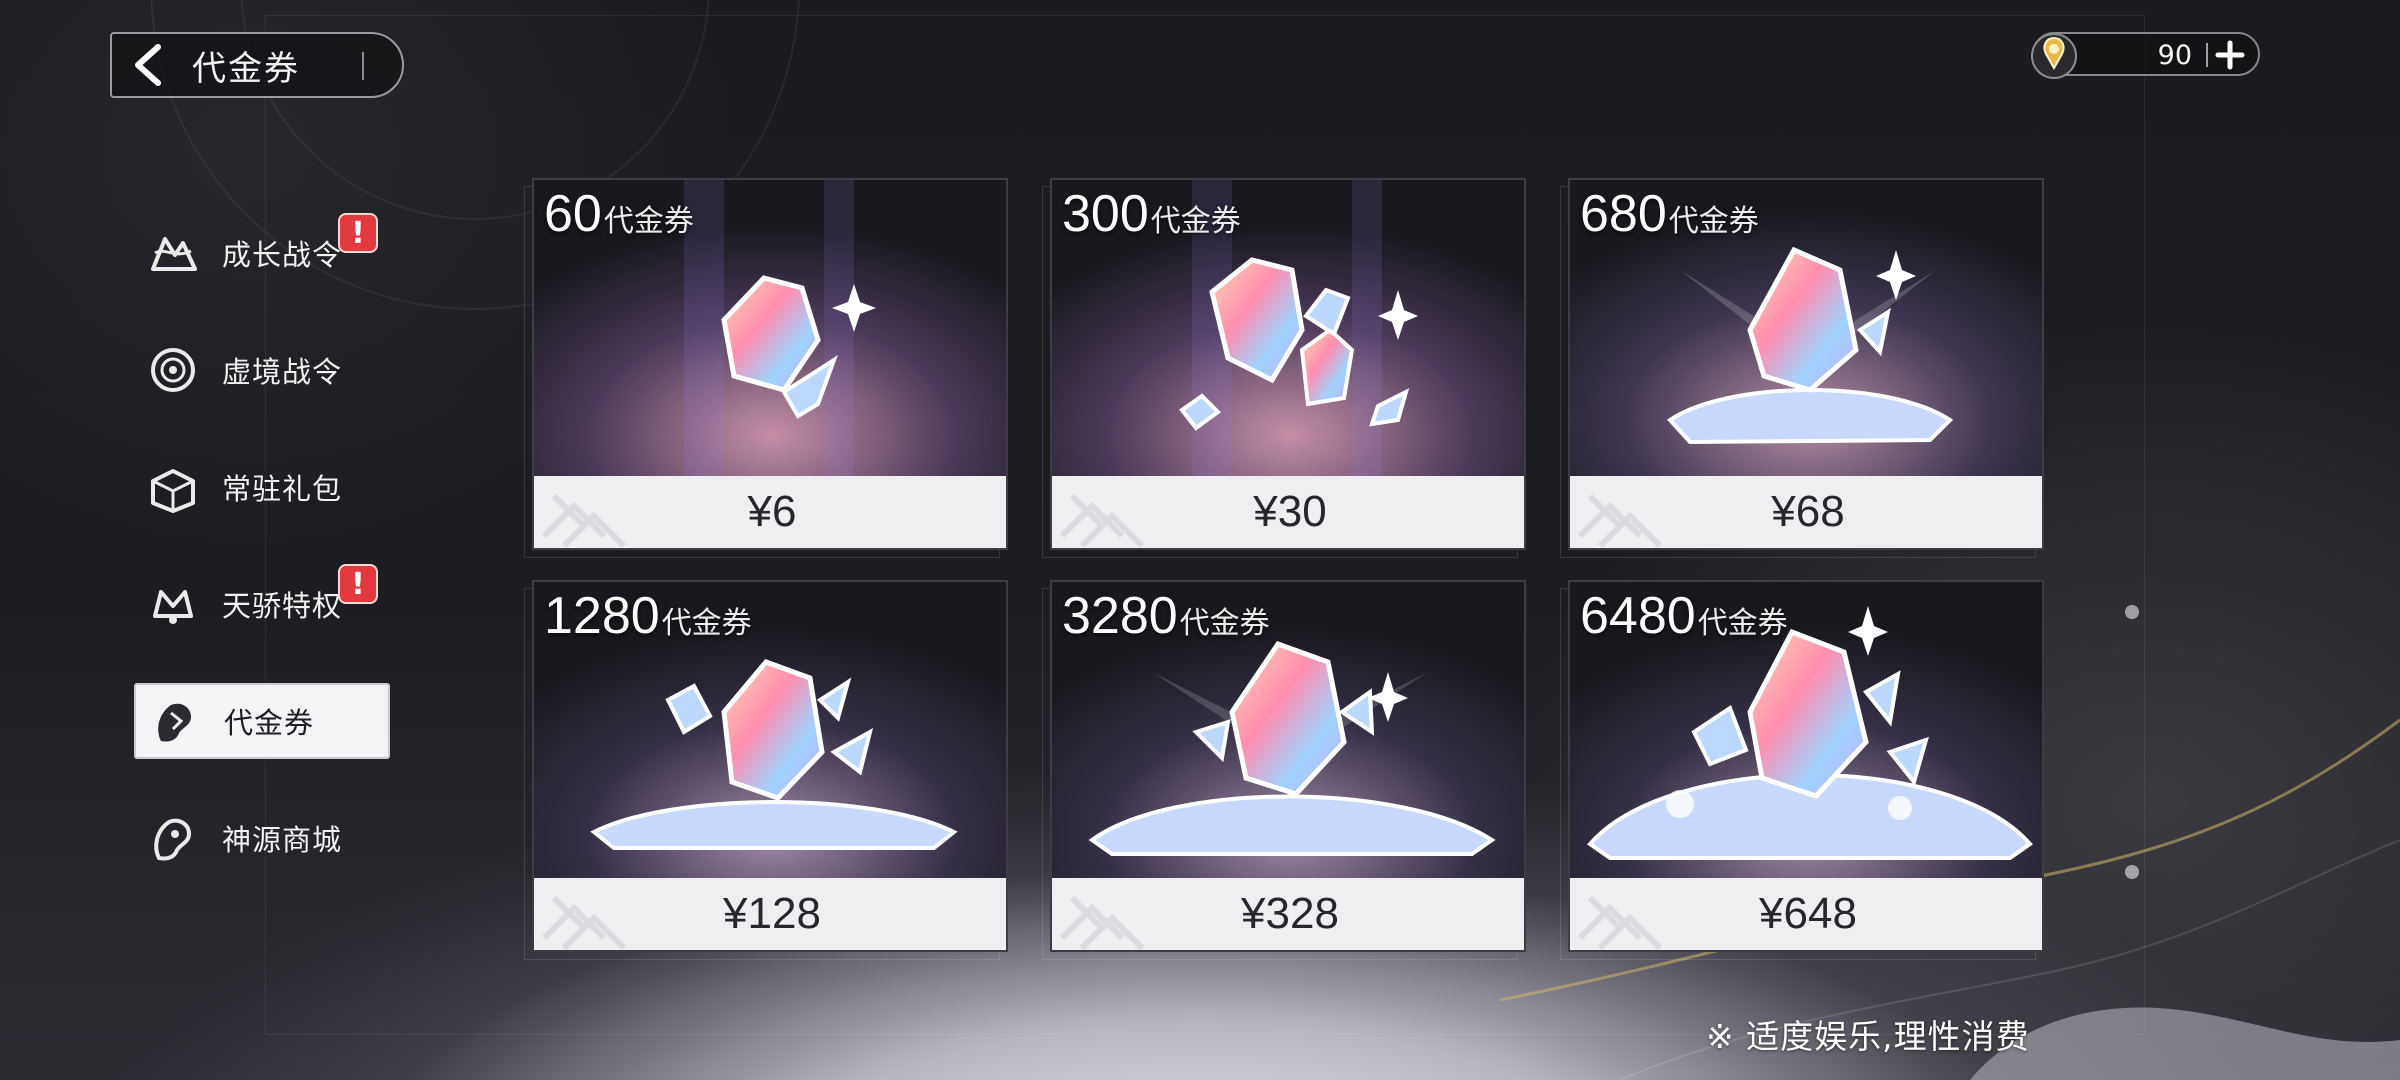 Image resolution: width=2400 pixels, height=1080 pixels. Describe the element at coordinates (282, 606) in the screenshot. I see `sidebar-item-label: 天骄特权` at that location.